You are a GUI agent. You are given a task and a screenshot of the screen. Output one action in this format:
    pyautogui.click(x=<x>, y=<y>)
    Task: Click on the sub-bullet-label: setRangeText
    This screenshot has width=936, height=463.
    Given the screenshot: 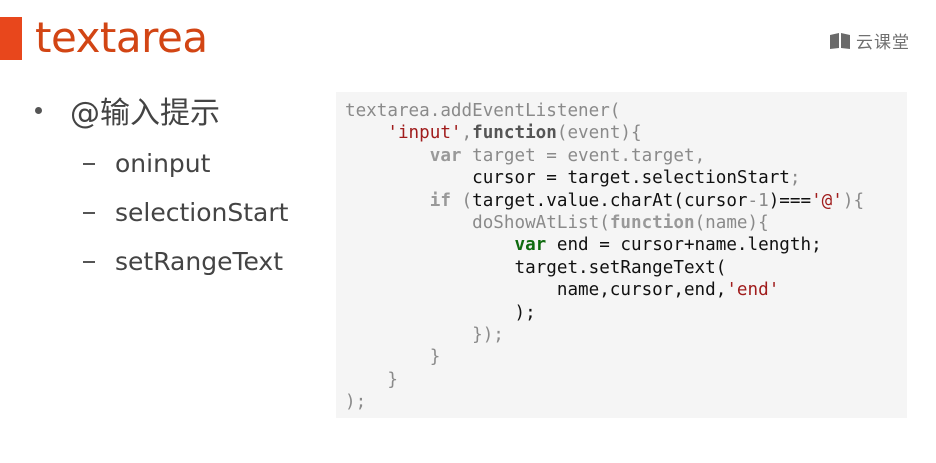 What is the action you would take?
    pyautogui.click(x=199, y=261)
    